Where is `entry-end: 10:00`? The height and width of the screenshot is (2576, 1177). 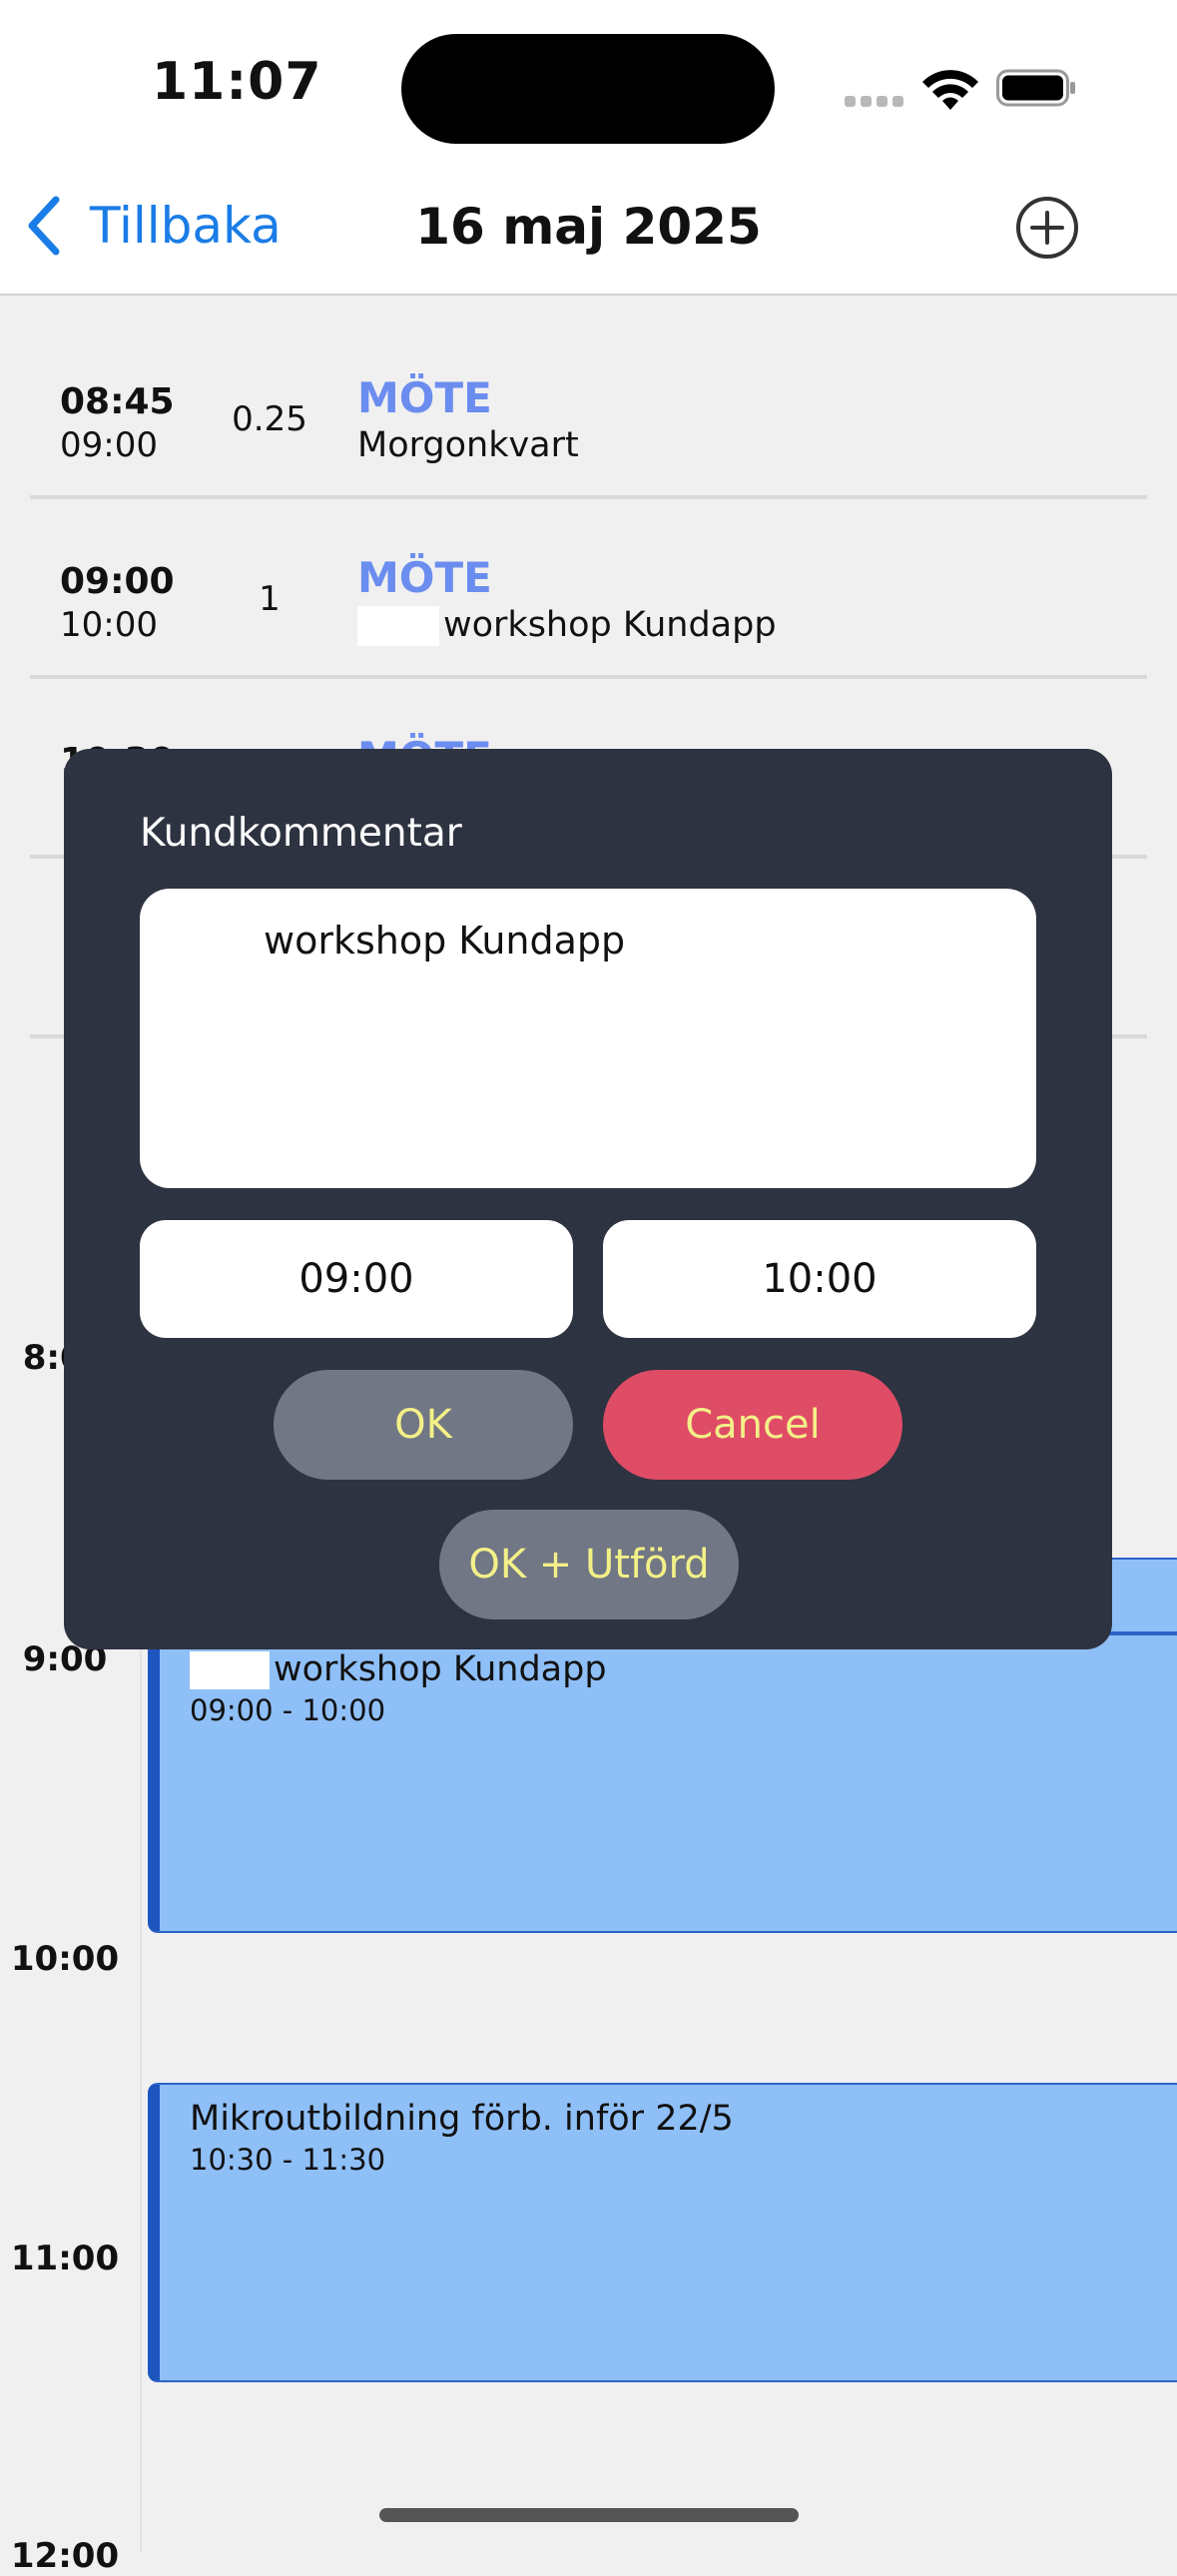
entry-end: 10:00 is located at coordinates (109, 625).